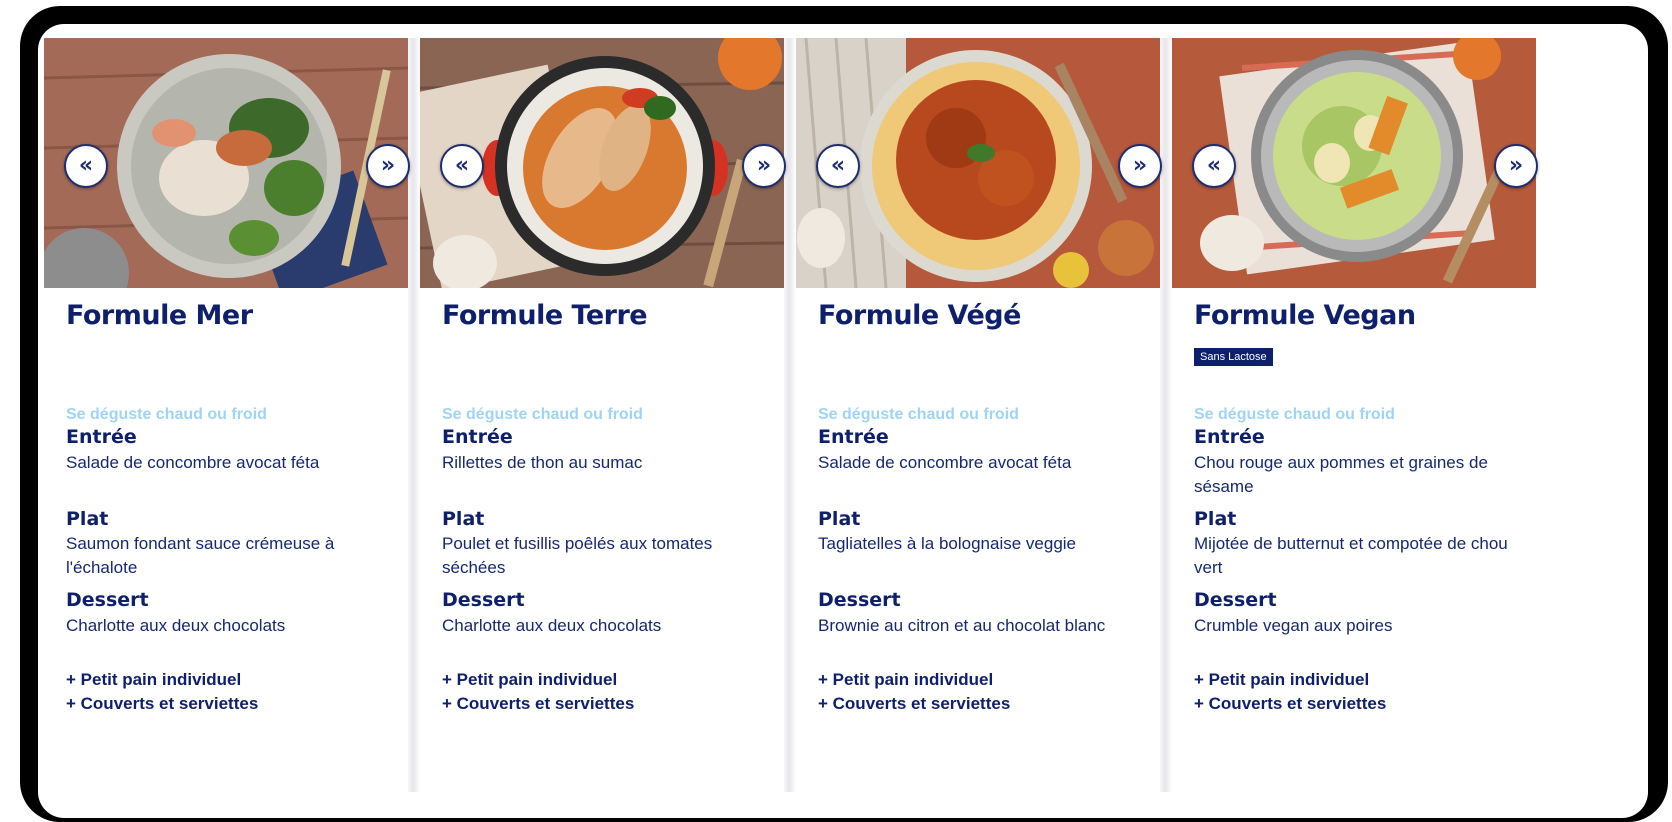  Describe the element at coordinates (962, 625) in the screenshot. I see `dessert-text: Brownie au citron et au chocolat blanc` at that location.